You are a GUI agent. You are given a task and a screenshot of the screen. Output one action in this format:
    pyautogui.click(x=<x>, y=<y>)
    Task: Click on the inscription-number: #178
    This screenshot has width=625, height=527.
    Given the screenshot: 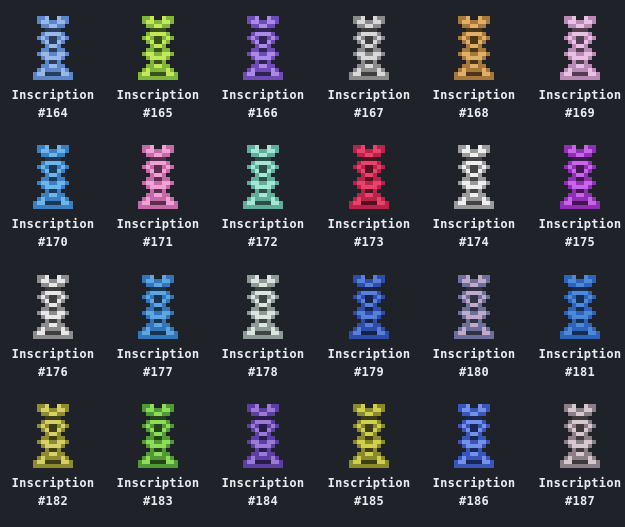 What is the action you would take?
    pyautogui.click(x=263, y=372)
    